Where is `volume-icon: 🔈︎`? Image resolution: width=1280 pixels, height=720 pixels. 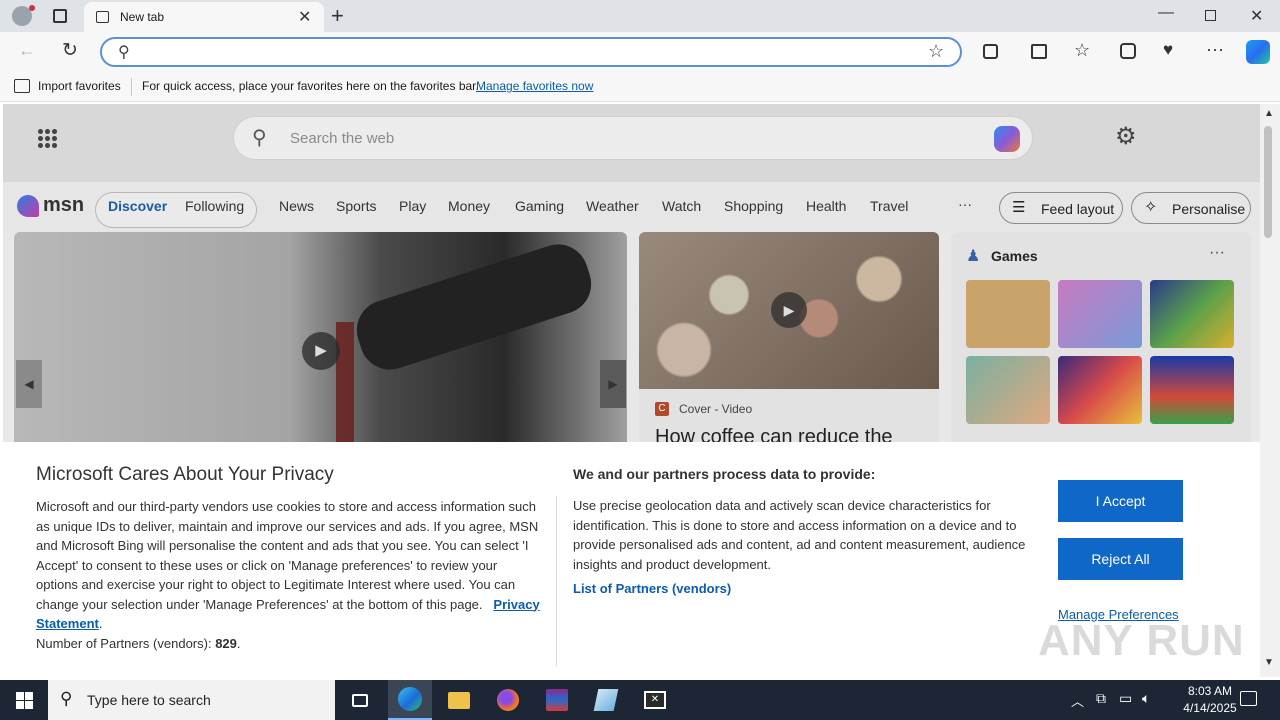 volume-icon: 🔈︎ is located at coordinates (1146, 698).